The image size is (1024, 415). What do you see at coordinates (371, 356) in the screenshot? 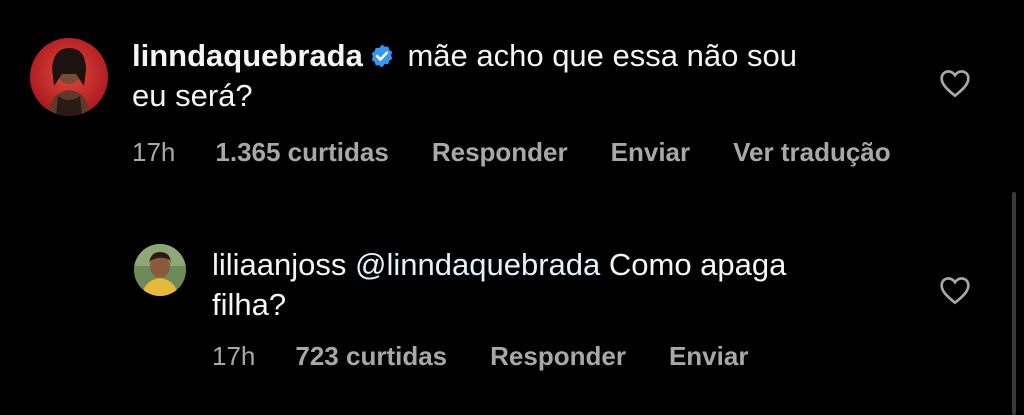
I see `likes-count: 723 curtidas` at bounding box center [371, 356].